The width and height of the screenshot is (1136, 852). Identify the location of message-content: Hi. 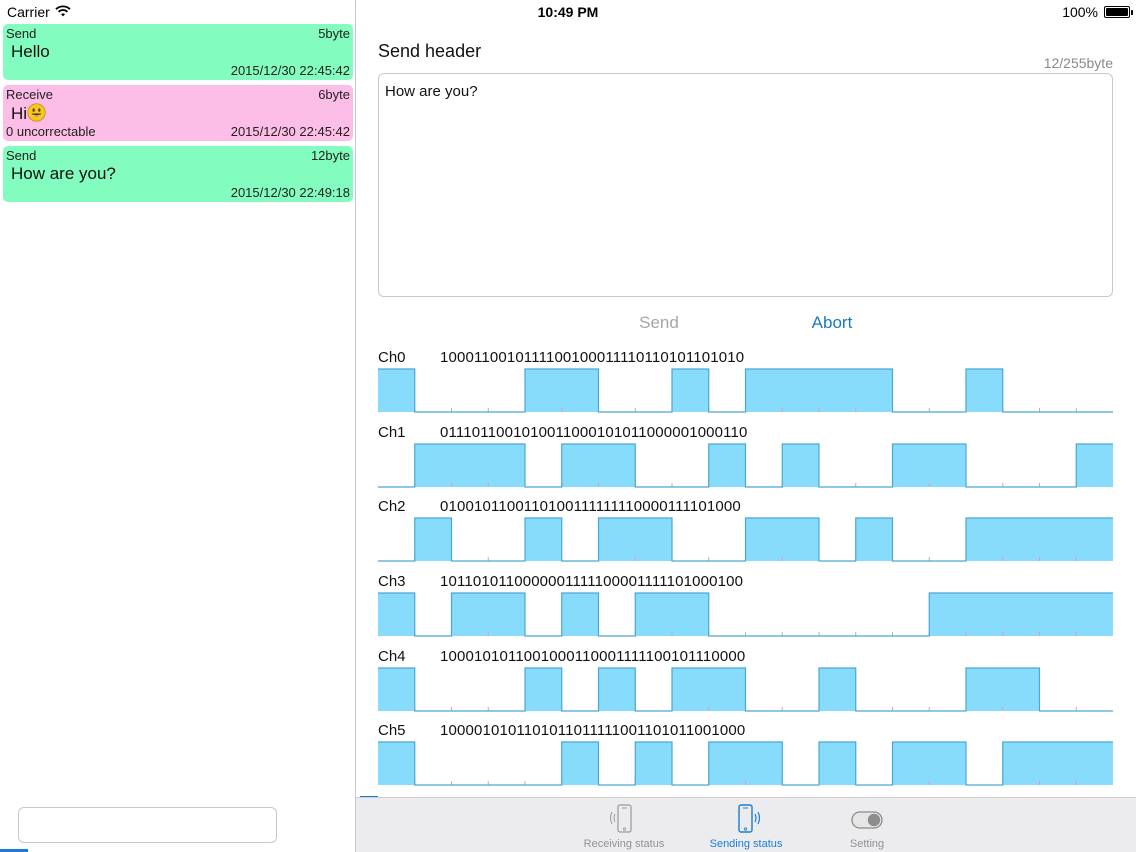
(28, 113).